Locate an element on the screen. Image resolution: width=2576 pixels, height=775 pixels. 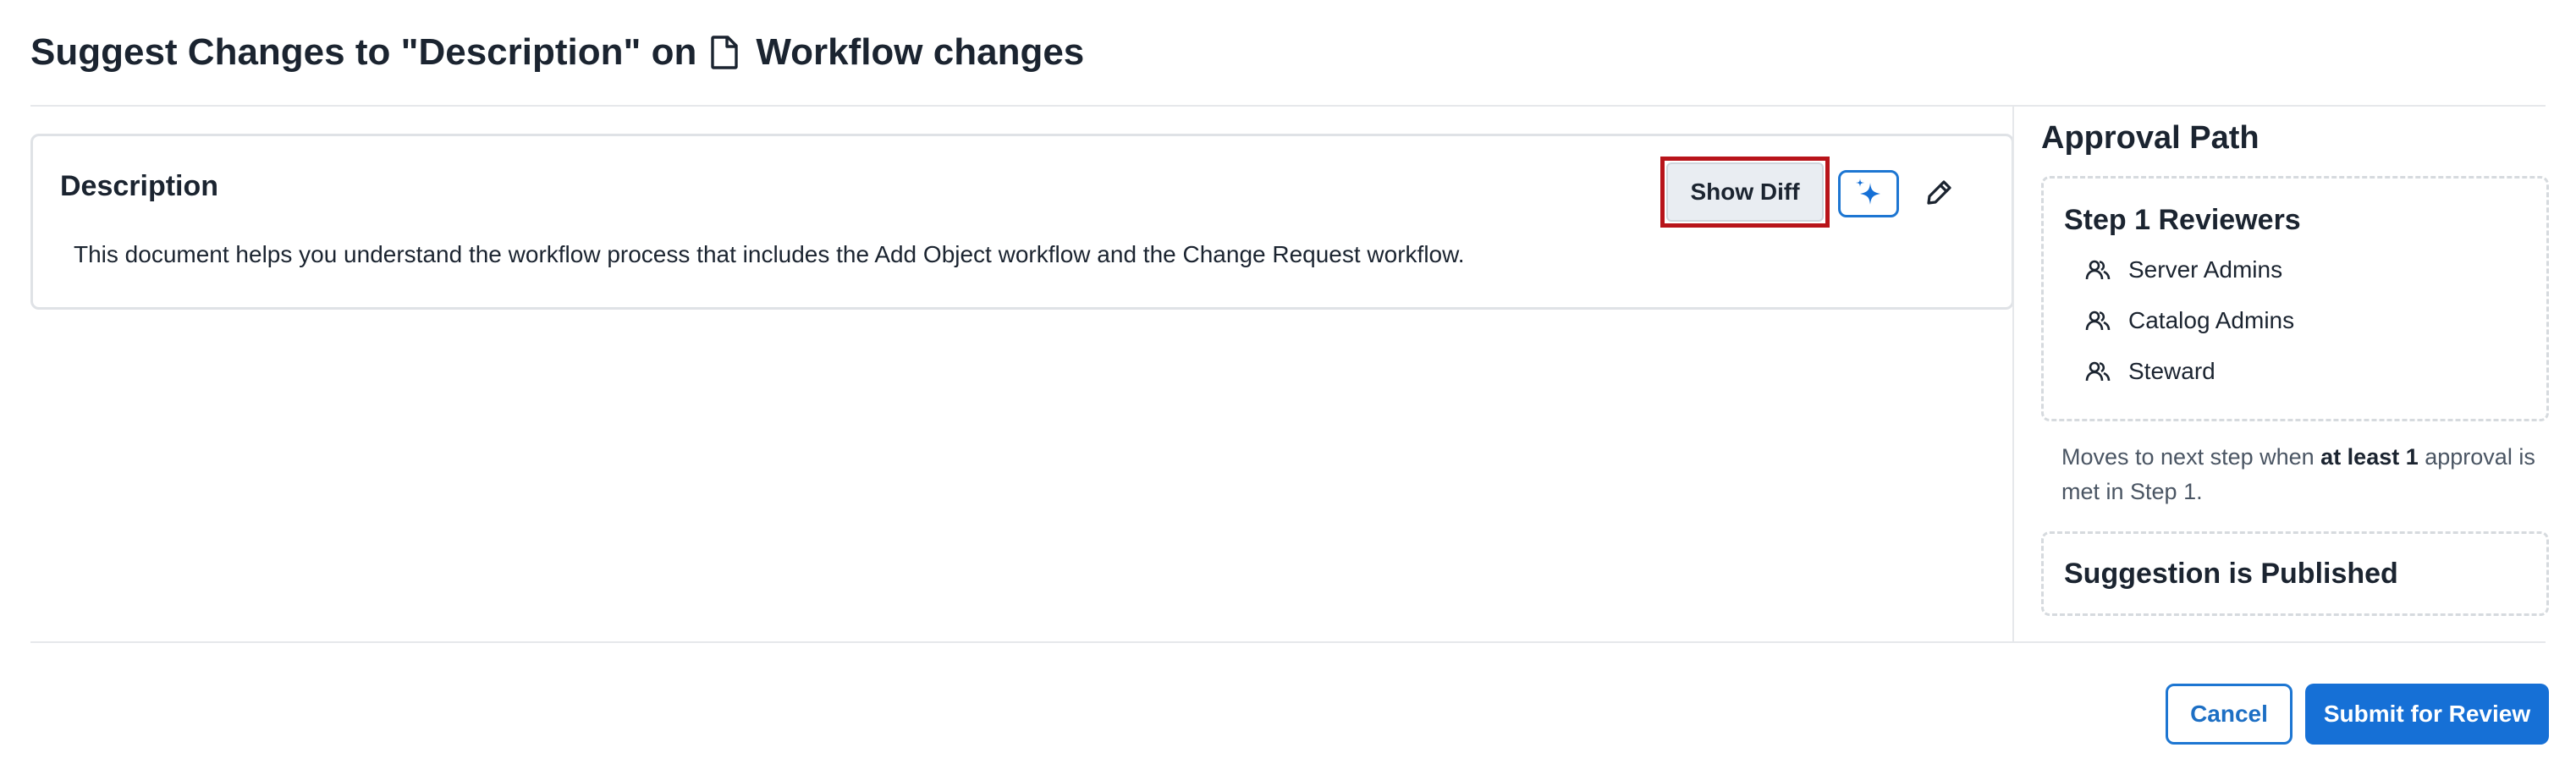
cancel-button: Cancel is located at coordinates (2229, 714).